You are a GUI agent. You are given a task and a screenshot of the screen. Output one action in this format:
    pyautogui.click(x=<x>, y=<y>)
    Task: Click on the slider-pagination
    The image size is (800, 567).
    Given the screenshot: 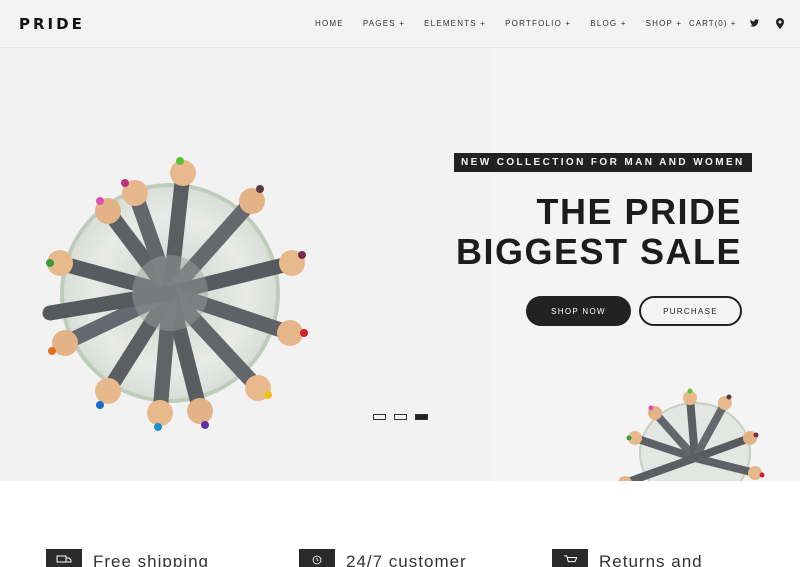 What is the action you would take?
    pyautogui.click(x=400, y=417)
    